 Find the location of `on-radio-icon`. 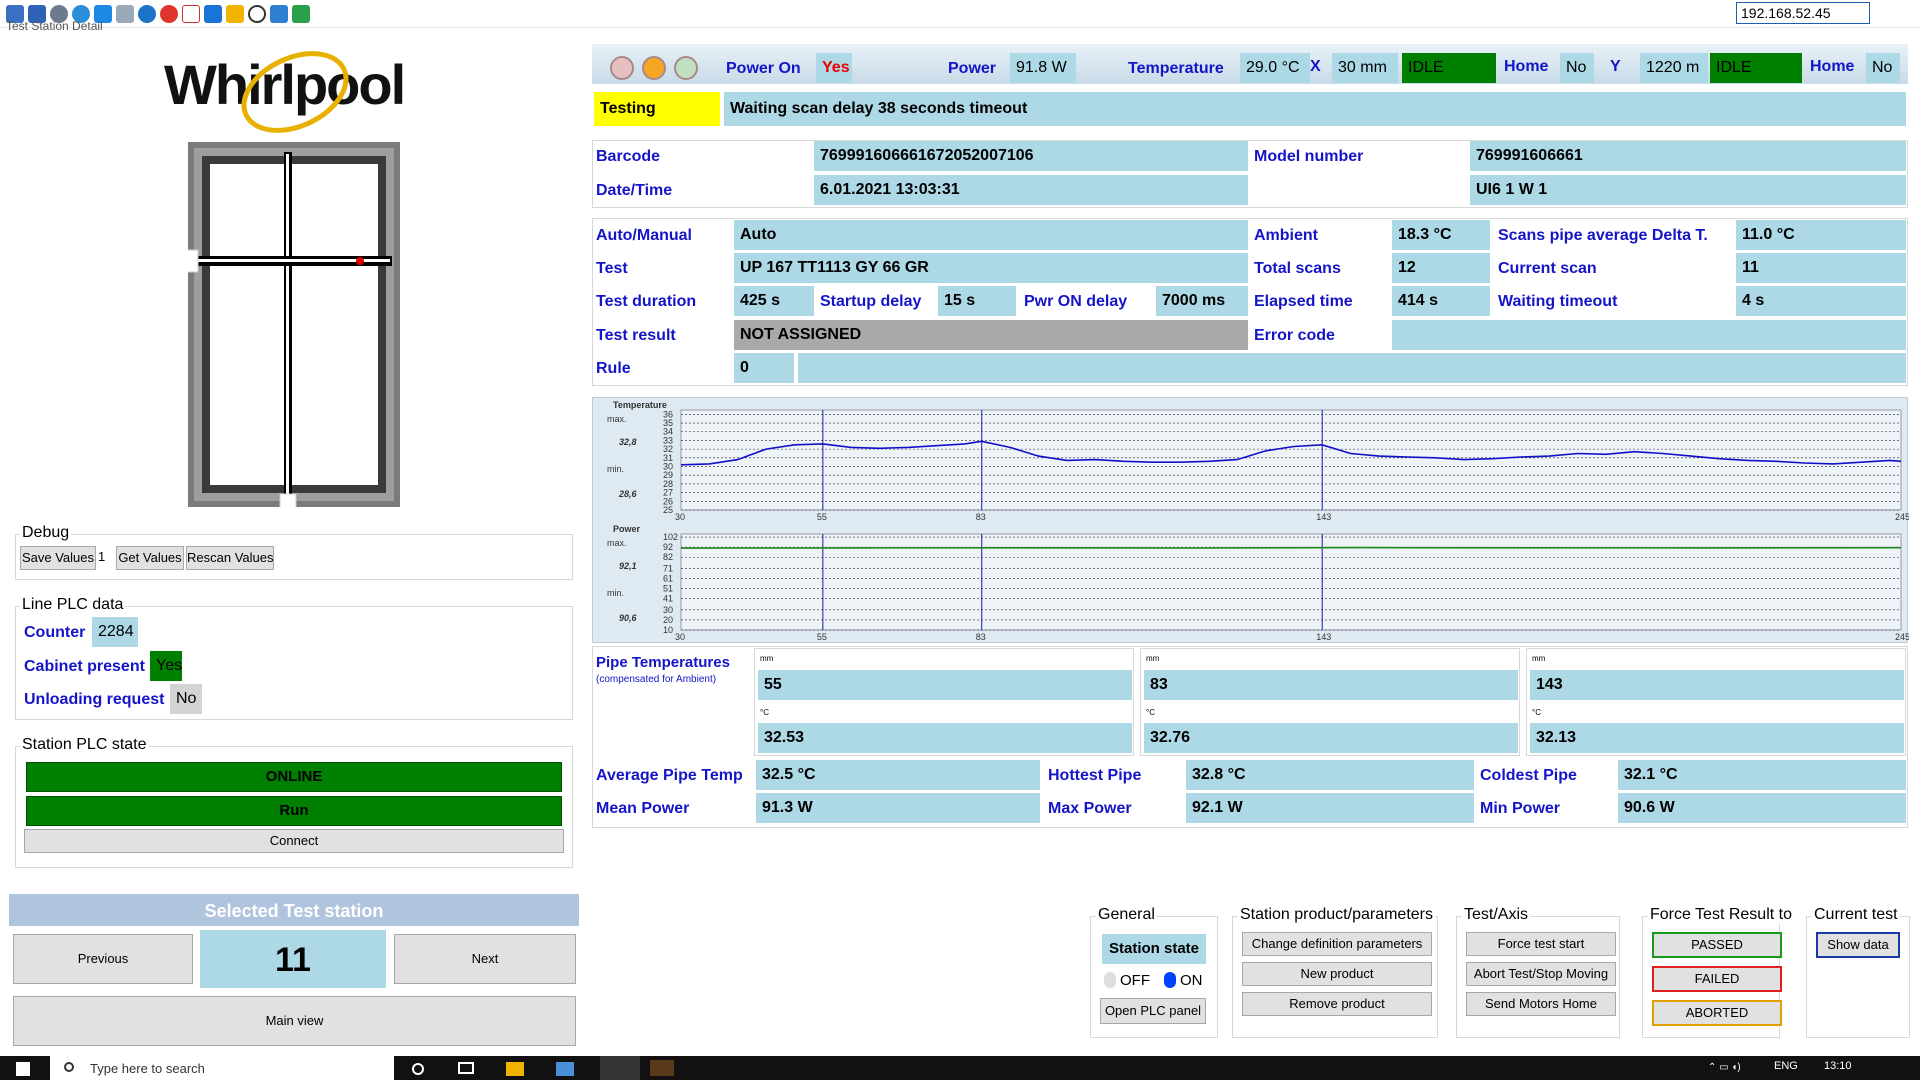

on-radio-icon is located at coordinates (1170, 980).